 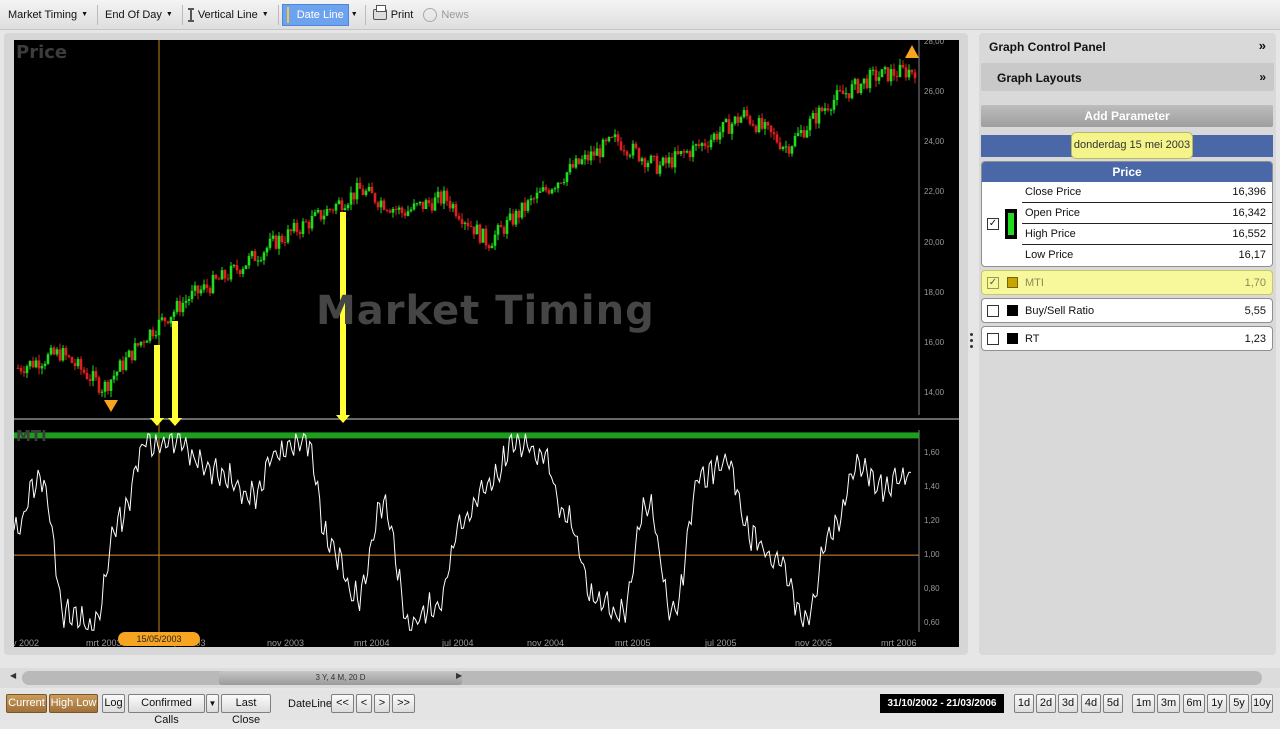 I want to click on period-button-10y: 10y, so click(x=1262, y=703).